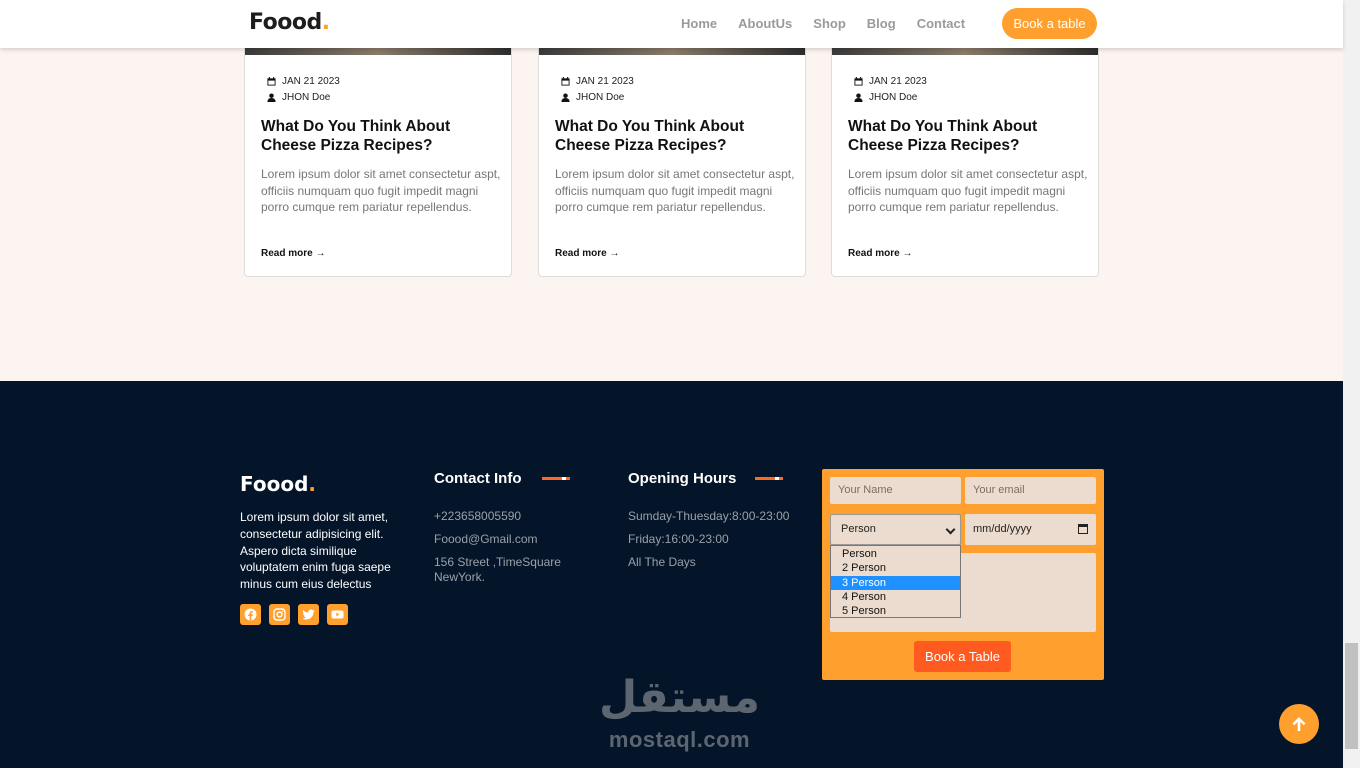 Image resolution: width=1360 pixels, height=768 pixels. What do you see at coordinates (941, 23) in the screenshot?
I see `nav-link-contact: Contact` at bounding box center [941, 23].